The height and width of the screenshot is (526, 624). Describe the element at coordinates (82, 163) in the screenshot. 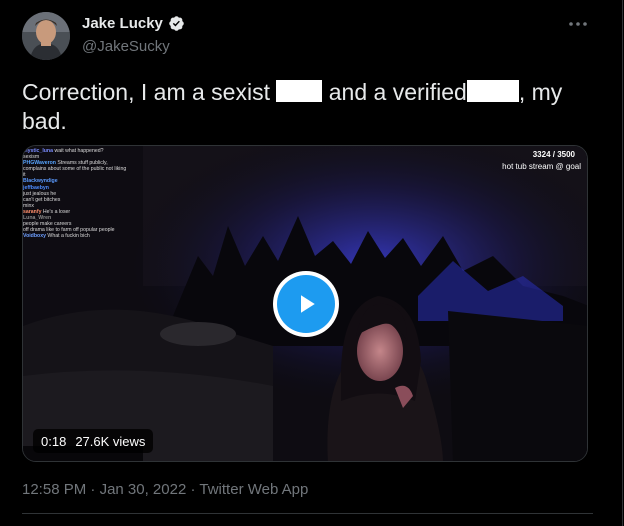

I see `chat-text: Streams stuff publicly,` at that location.